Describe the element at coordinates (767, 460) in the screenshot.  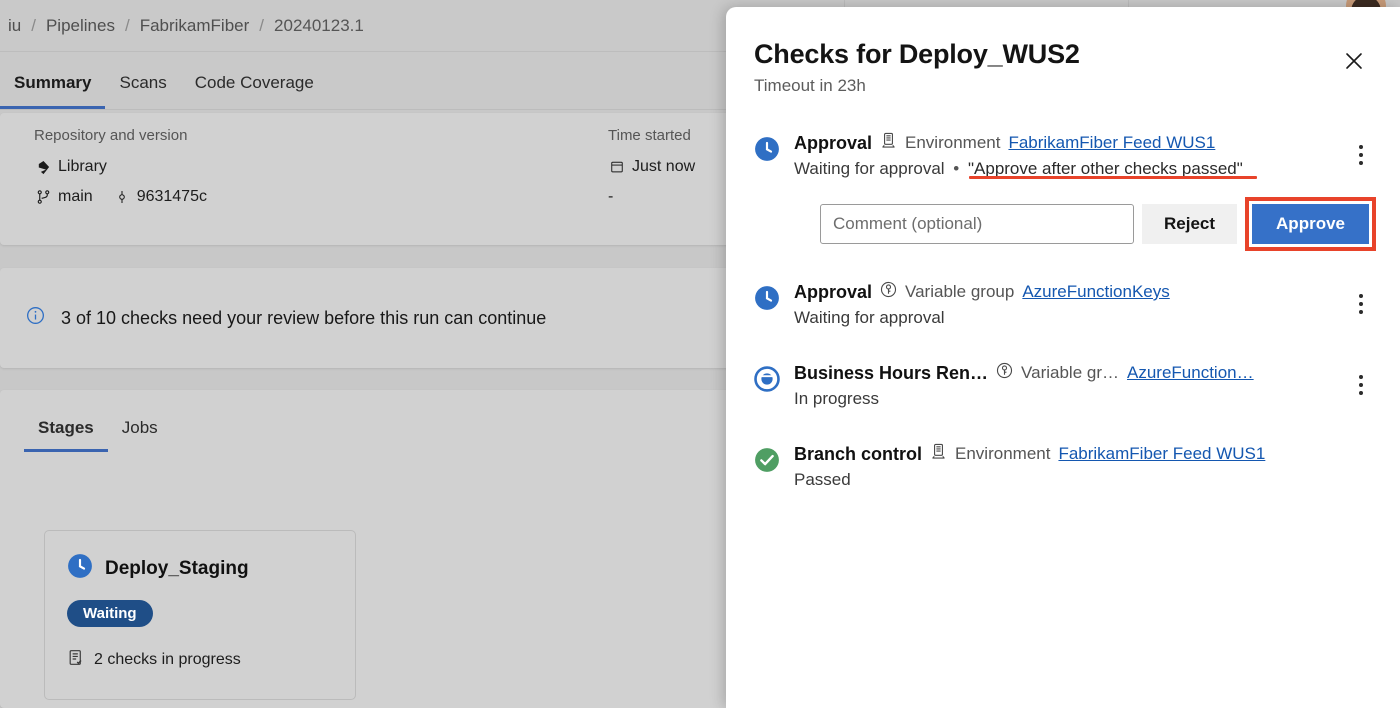
I see `success-check-icon` at that location.